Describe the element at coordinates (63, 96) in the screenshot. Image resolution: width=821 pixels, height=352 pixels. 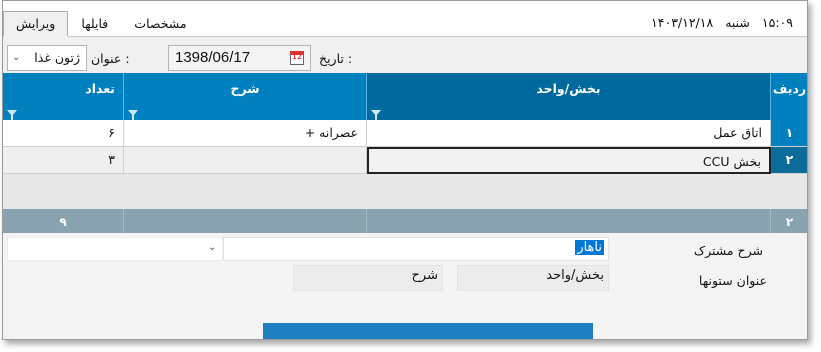
I see `col-header-count: تعداد` at that location.